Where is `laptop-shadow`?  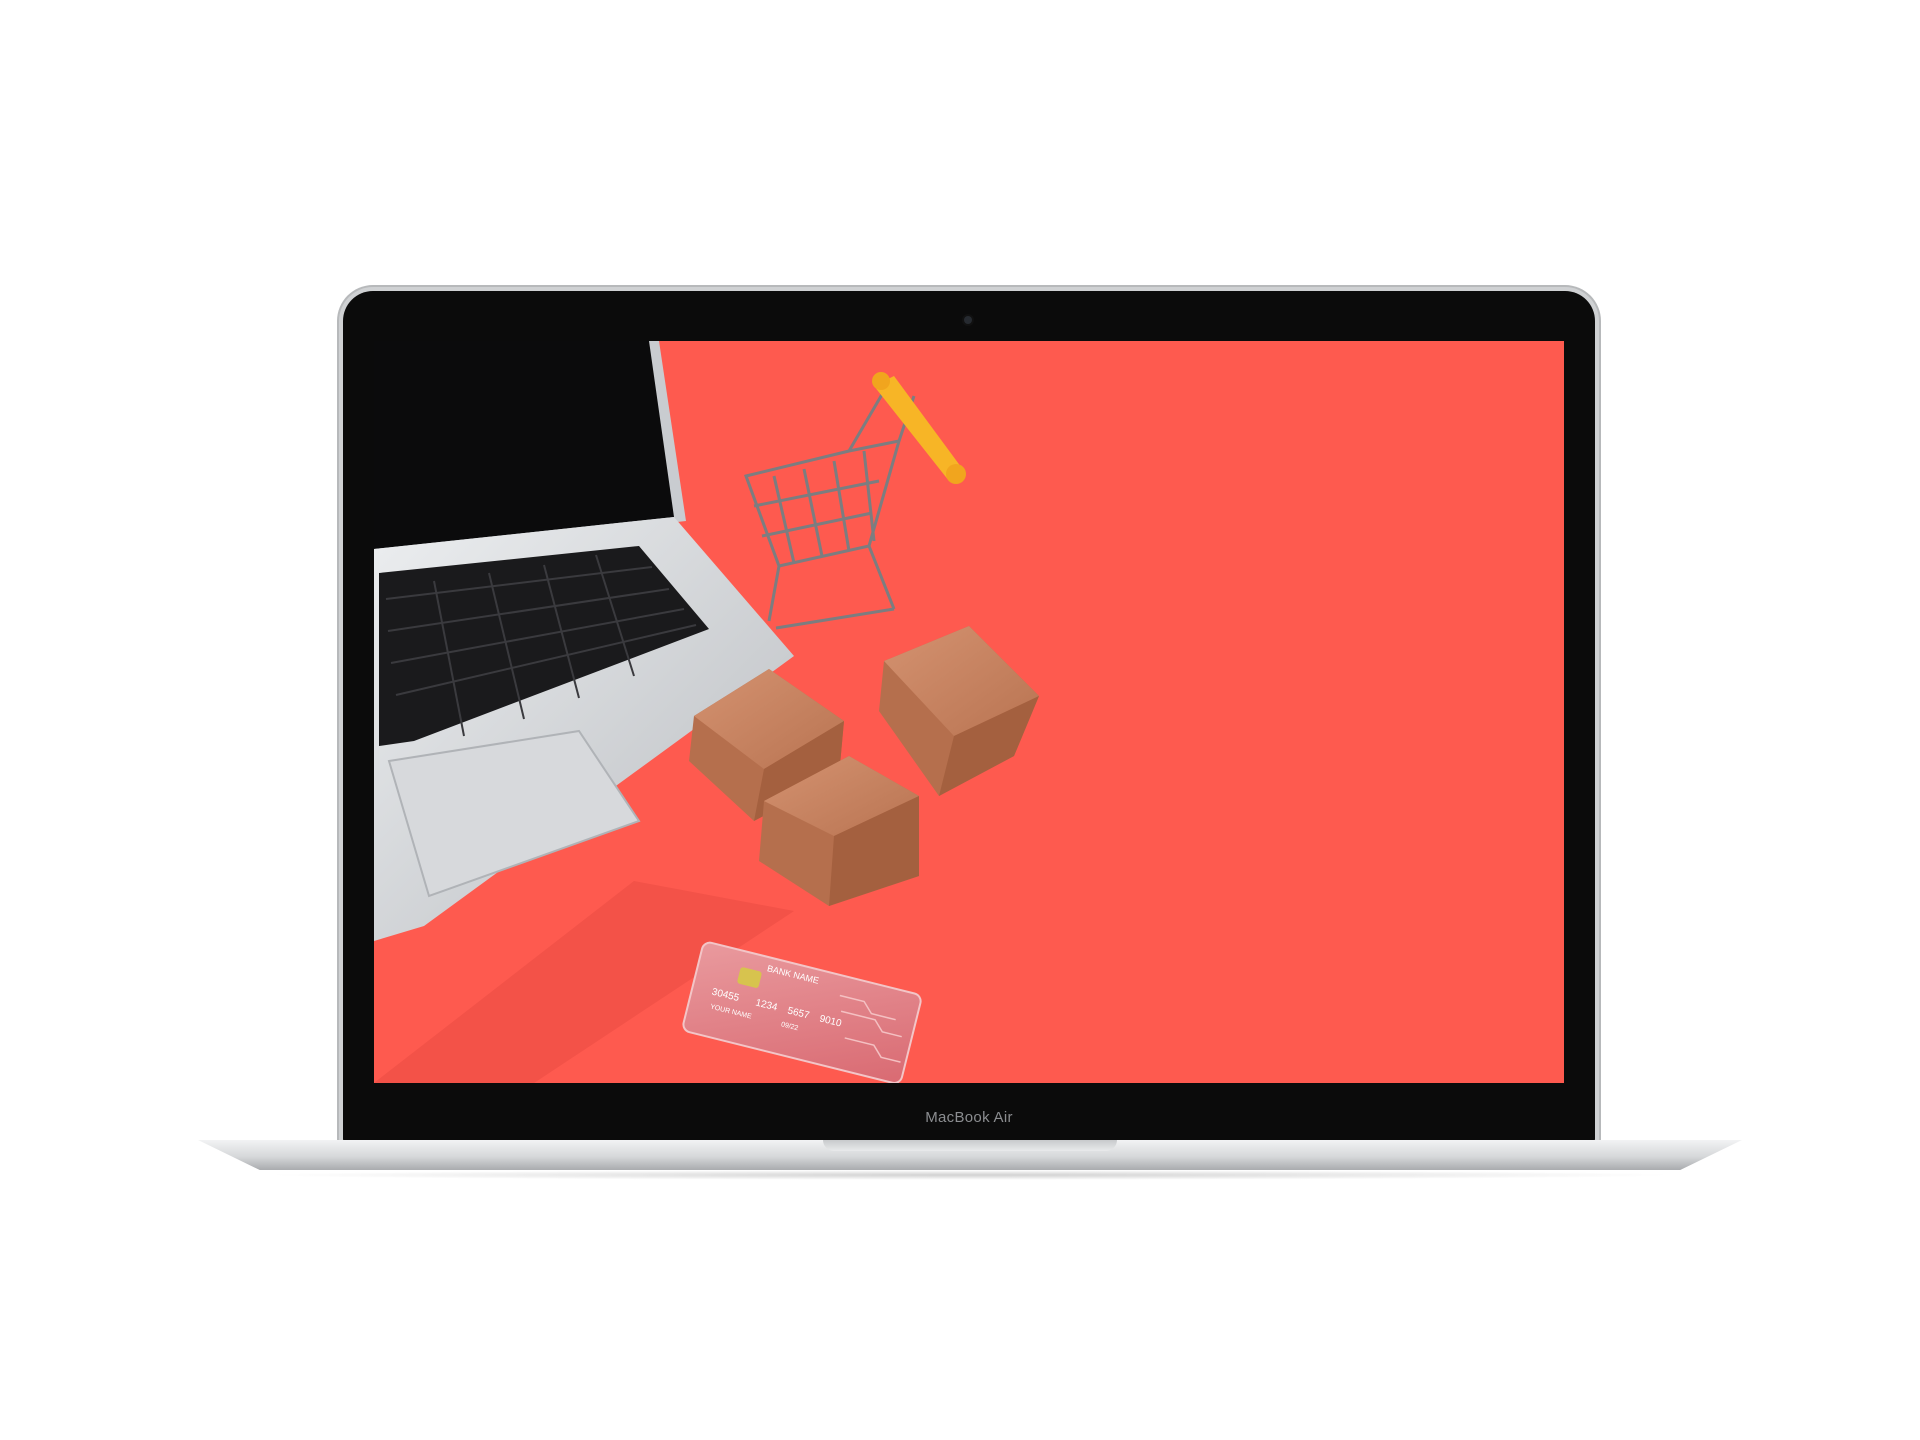
laptop-shadow is located at coordinates (970, 1175).